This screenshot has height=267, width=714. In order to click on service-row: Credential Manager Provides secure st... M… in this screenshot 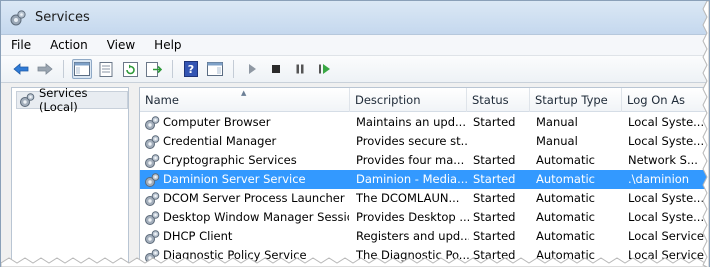, I will do `click(424, 141)`.